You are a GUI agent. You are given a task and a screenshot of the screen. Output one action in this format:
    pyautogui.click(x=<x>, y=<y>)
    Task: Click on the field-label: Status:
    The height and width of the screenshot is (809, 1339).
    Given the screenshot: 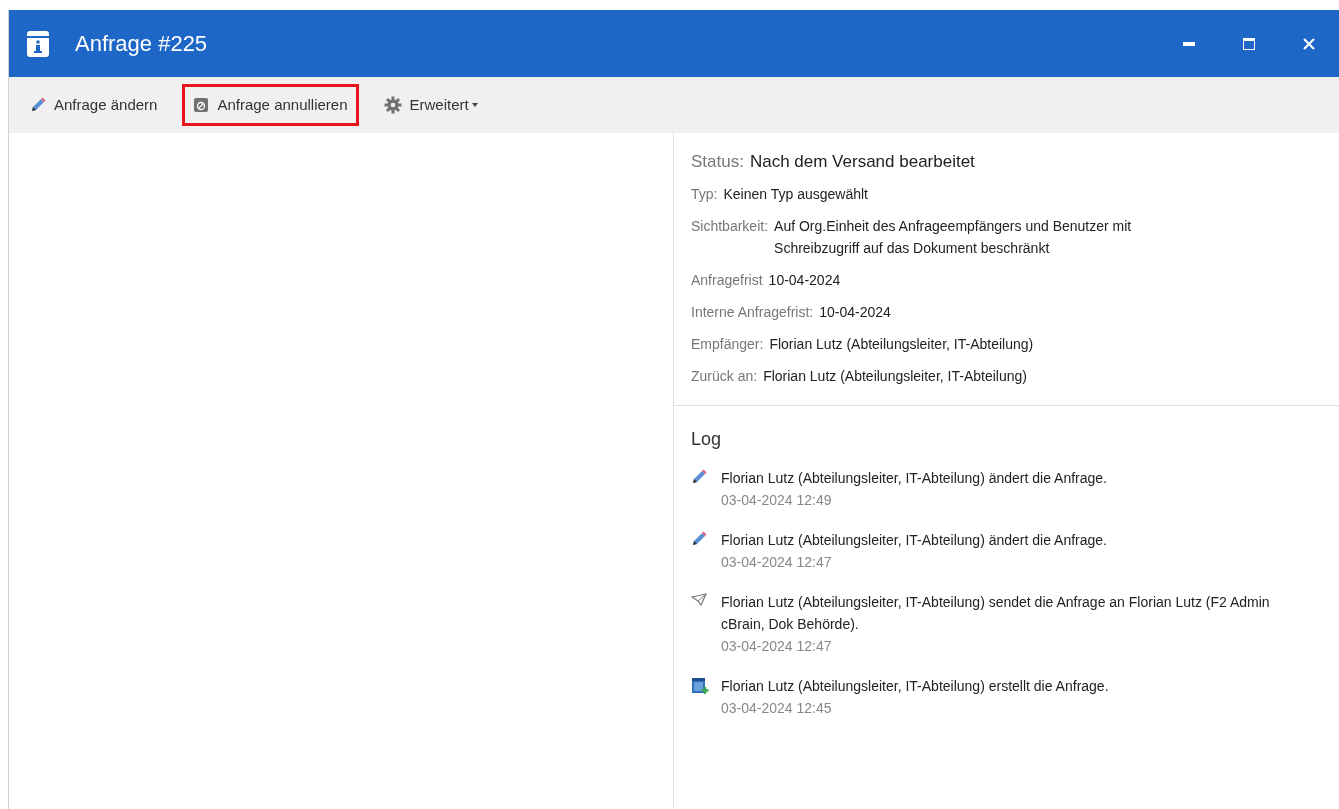 What is the action you would take?
    pyautogui.click(x=717, y=162)
    